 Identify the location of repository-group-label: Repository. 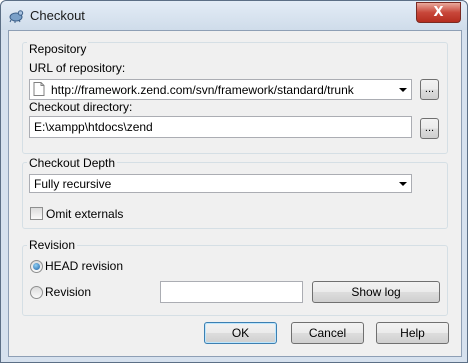
(58, 49).